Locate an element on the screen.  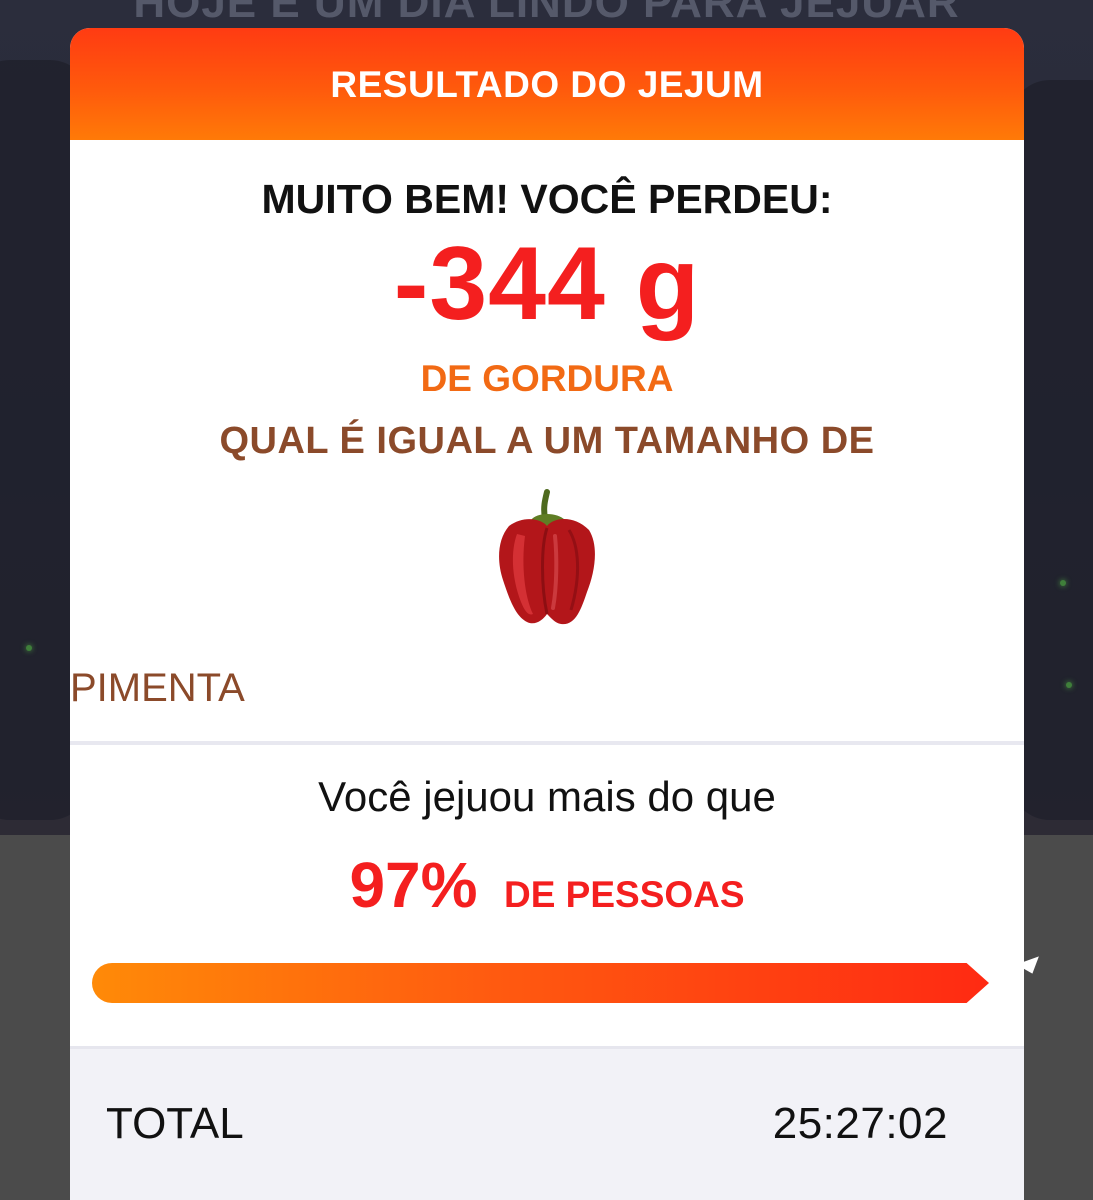
total-label: TOTAL is located at coordinates (175, 1123).